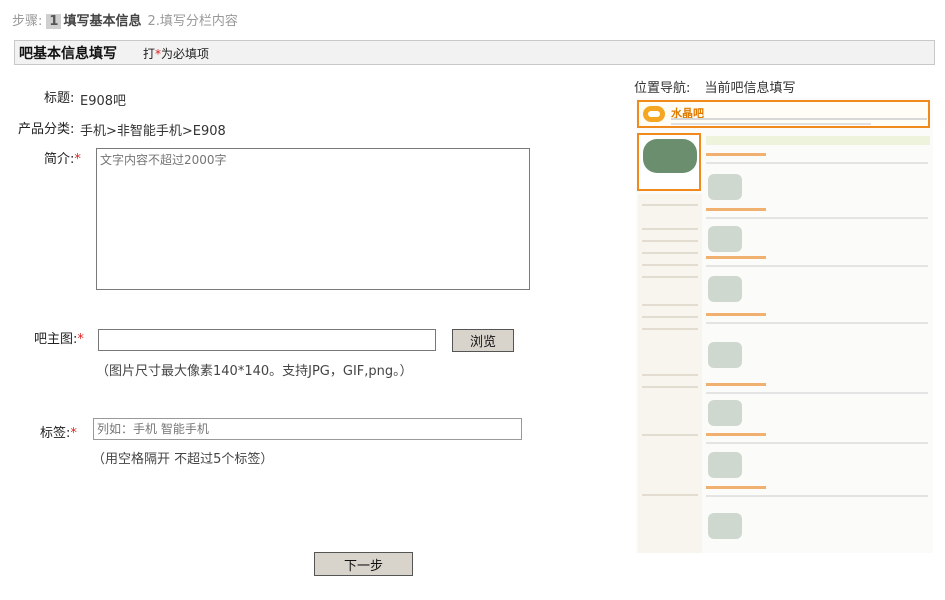  I want to click on preview-banner: 水晶吧, so click(783, 114).